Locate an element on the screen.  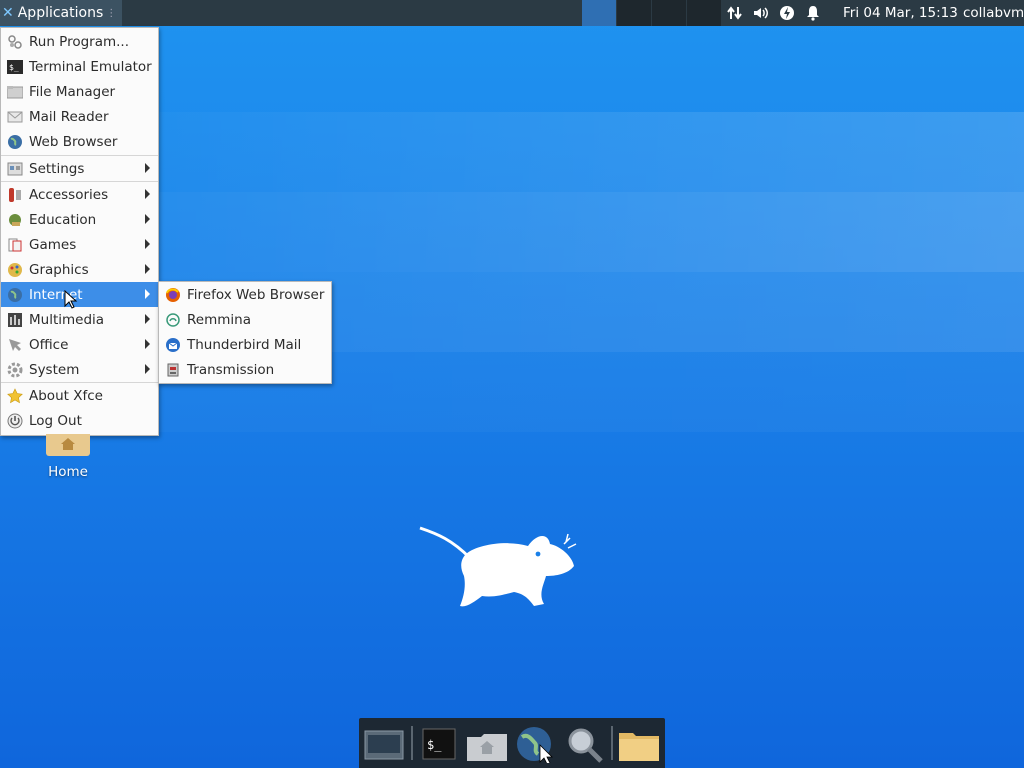
menu-item-label: Education is located at coordinates (63, 219).